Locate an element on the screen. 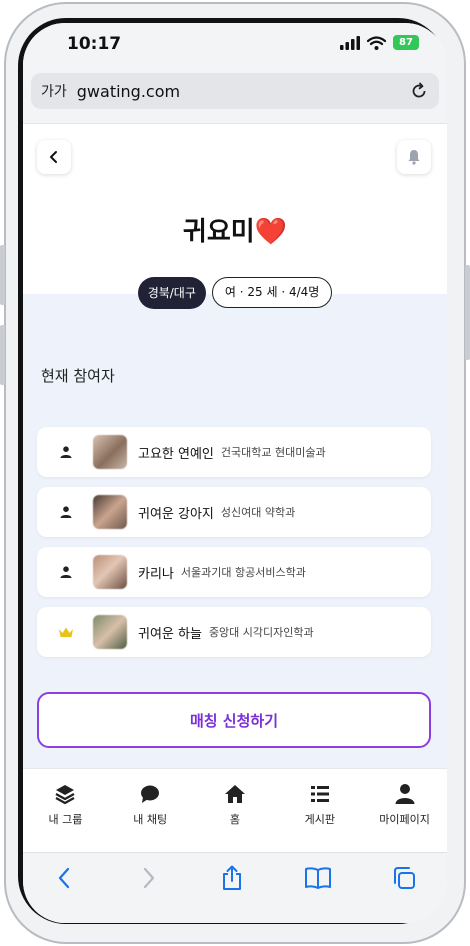 This screenshot has width=470, height=946. tab-bar: 내 그룹 내 채팅 홈 게시판 마이페이지 is located at coordinates (235, 810).